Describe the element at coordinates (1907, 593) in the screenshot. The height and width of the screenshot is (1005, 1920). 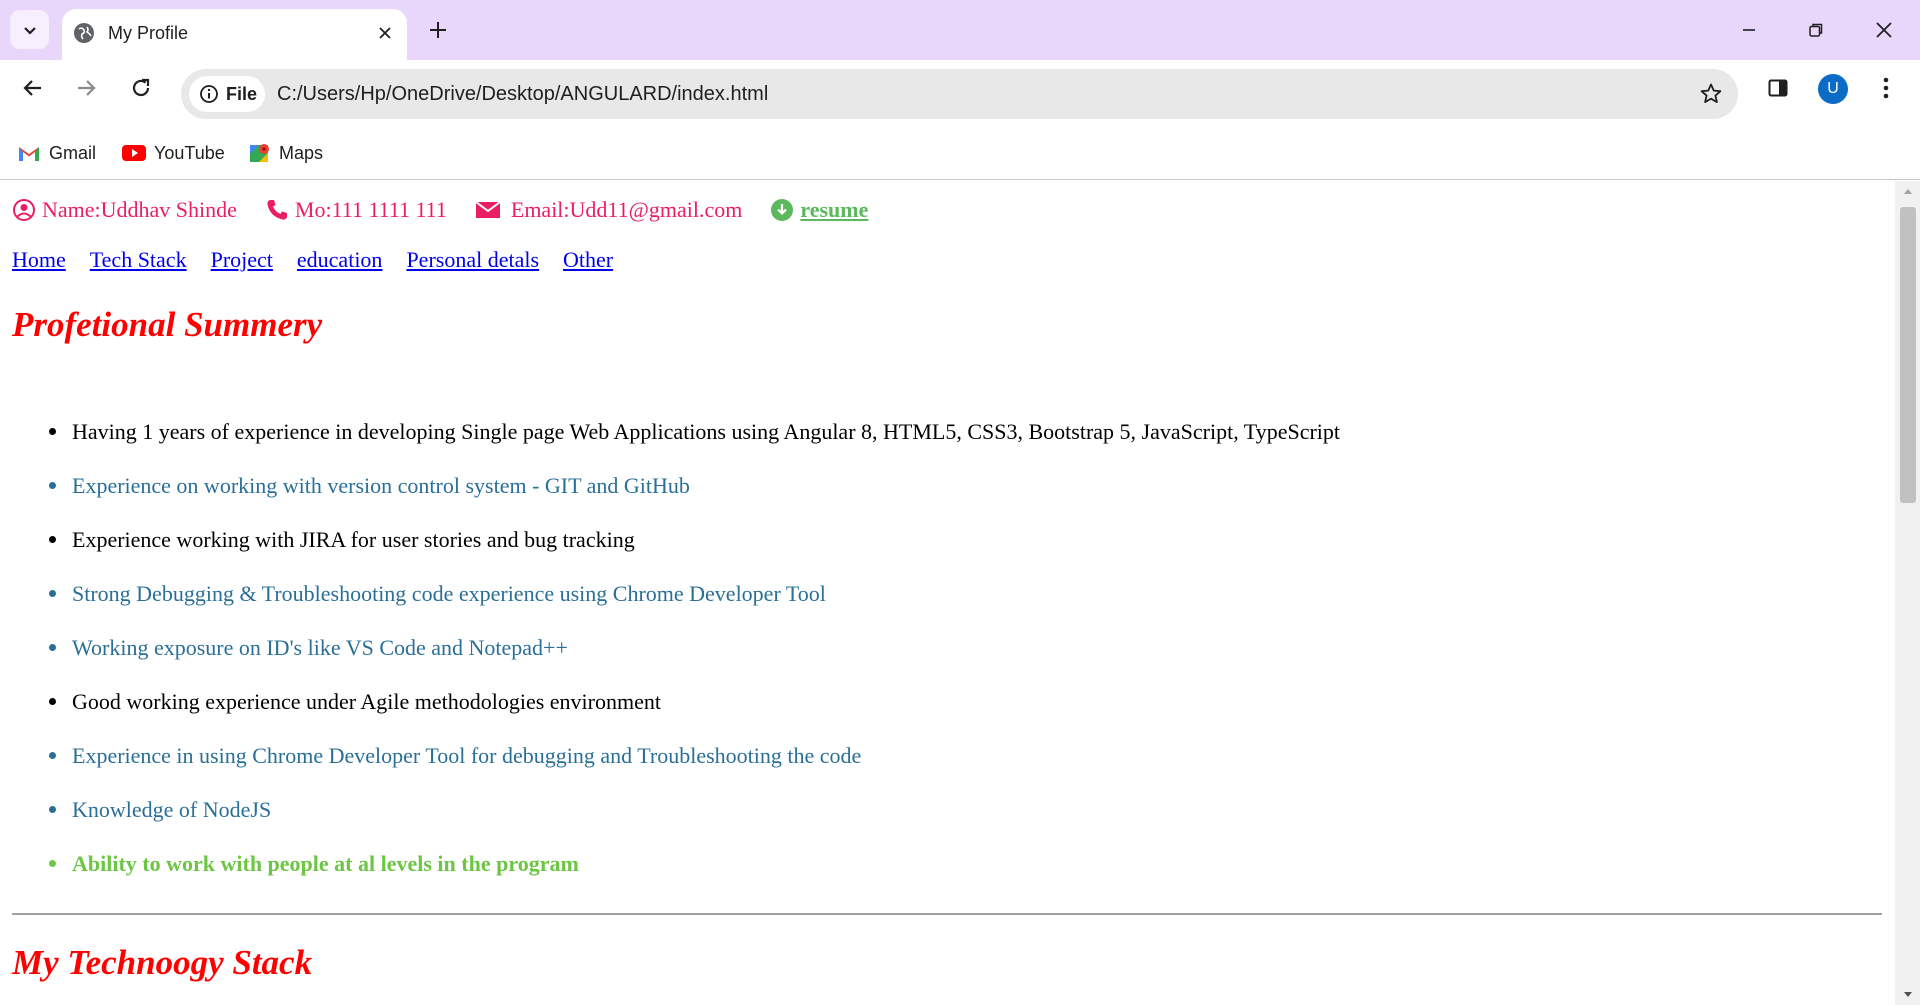
I see `page-scrollbar` at that location.